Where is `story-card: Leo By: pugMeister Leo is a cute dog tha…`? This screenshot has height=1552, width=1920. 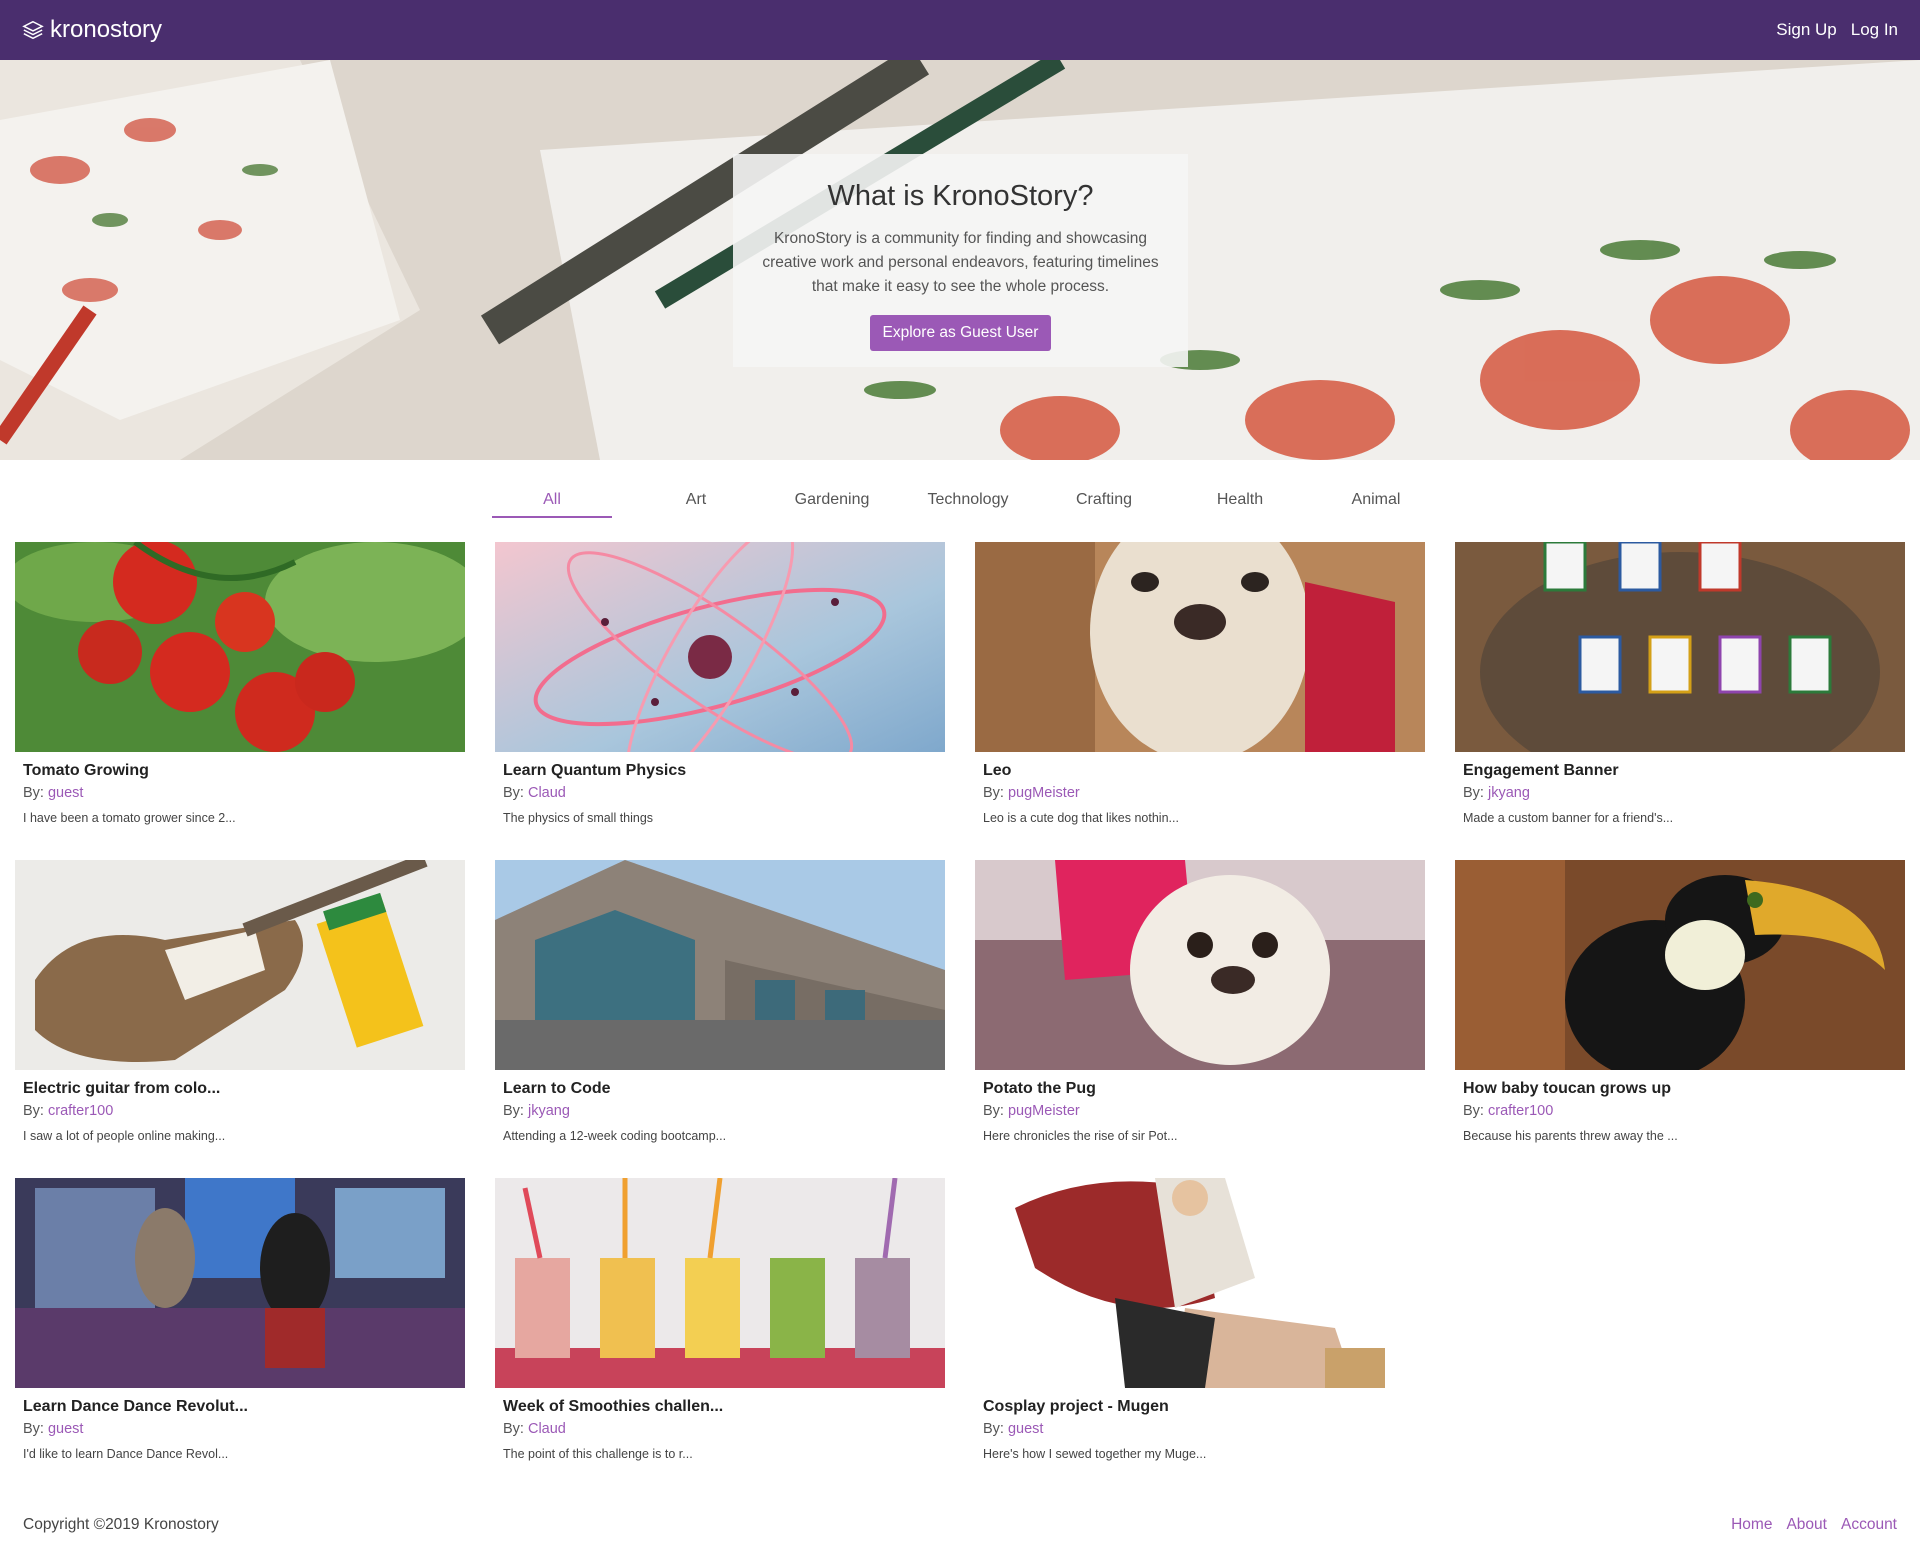 story-card: Leo By: pugMeister Leo is a cute dog tha… is located at coordinates (1200, 692).